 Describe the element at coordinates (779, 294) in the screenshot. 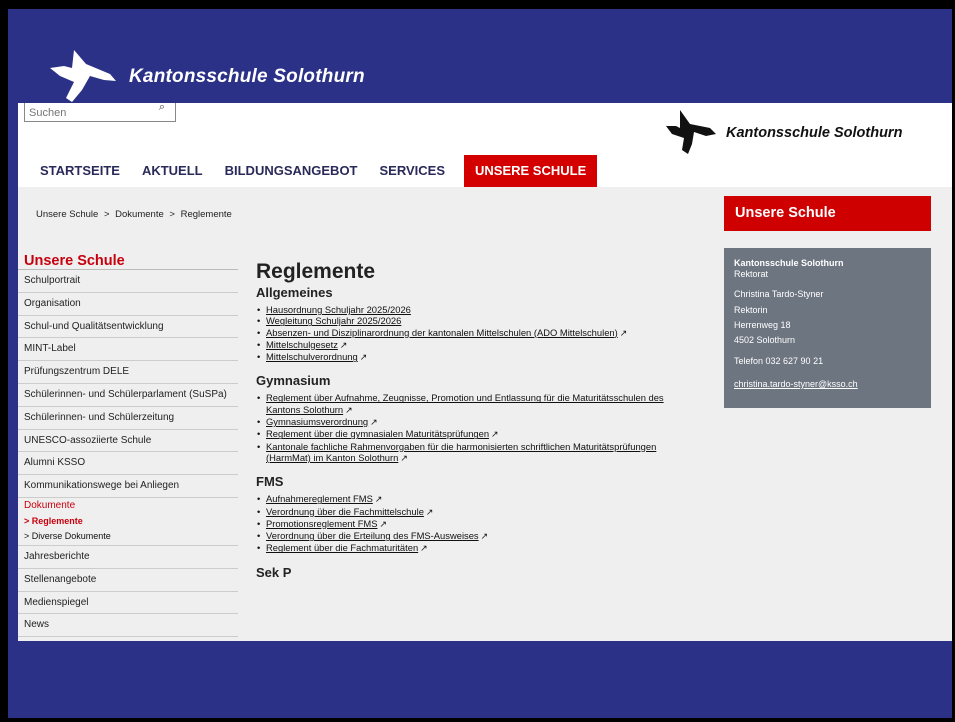

I see `contact-name: Christina Tardo-Styner` at that location.